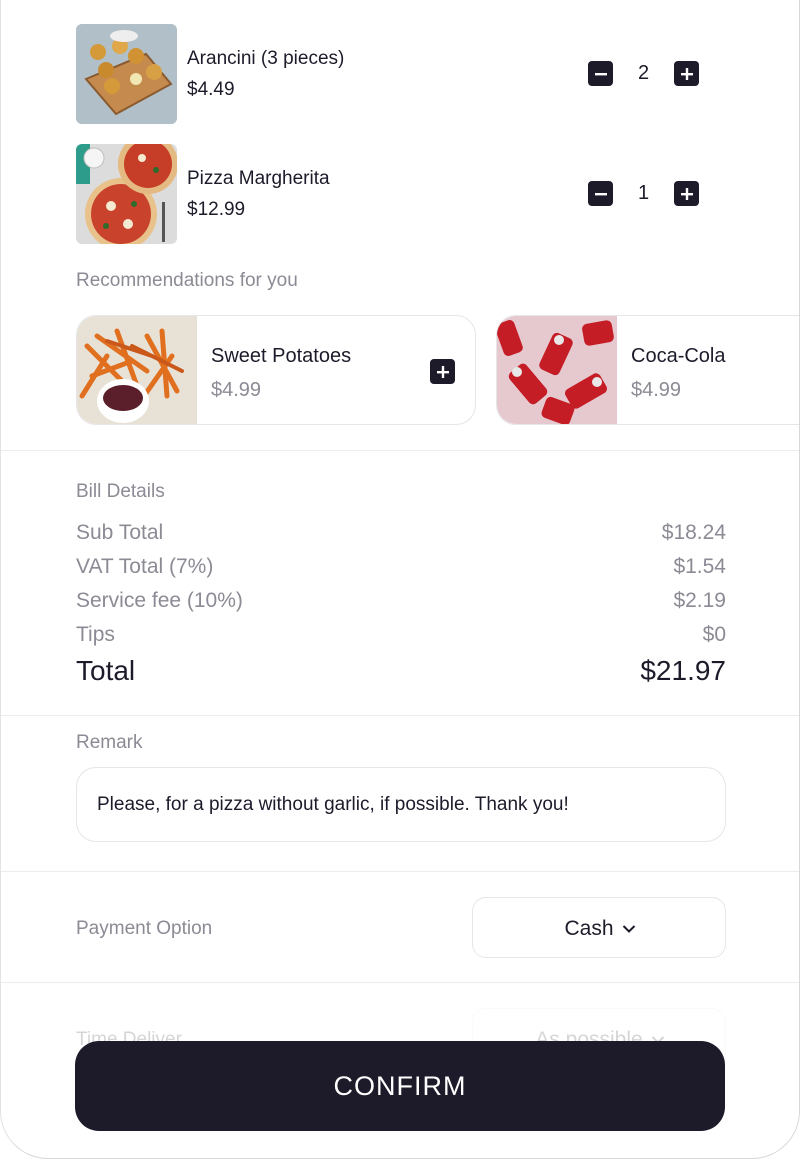 The image size is (800, 1159). I want to click on bill-row-value: $1.54, so click(699, 566).